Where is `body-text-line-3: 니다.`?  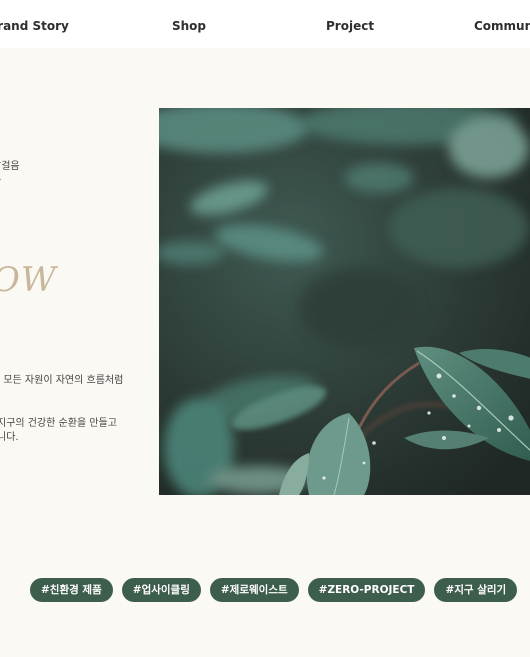 body-text-line-3: 니다. is located at coordinates (9, 437).